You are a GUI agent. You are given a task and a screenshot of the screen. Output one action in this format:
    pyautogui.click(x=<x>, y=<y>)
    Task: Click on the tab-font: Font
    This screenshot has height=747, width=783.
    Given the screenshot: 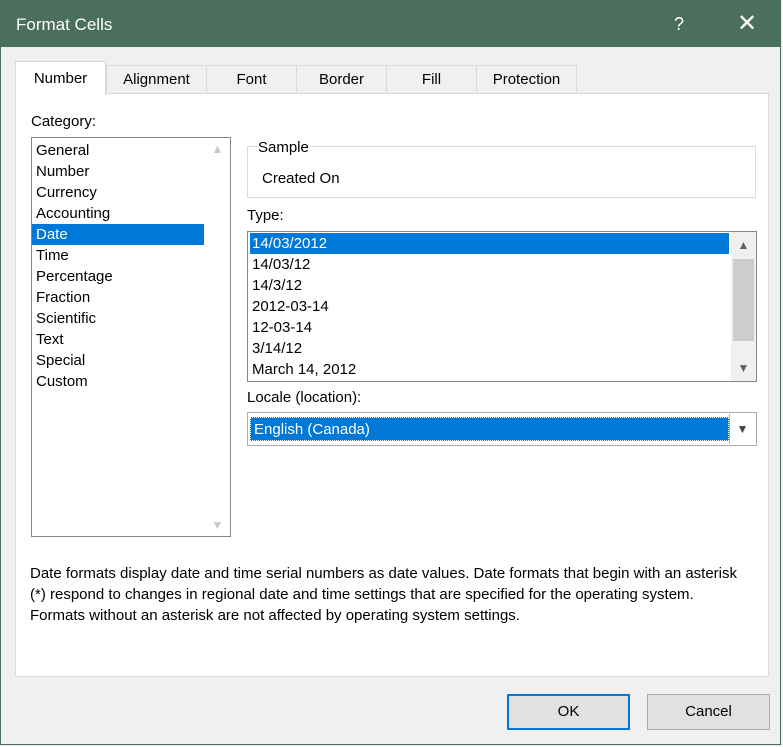 What is the action you would take?
    pyautogui.click(x=251, y=79)
    